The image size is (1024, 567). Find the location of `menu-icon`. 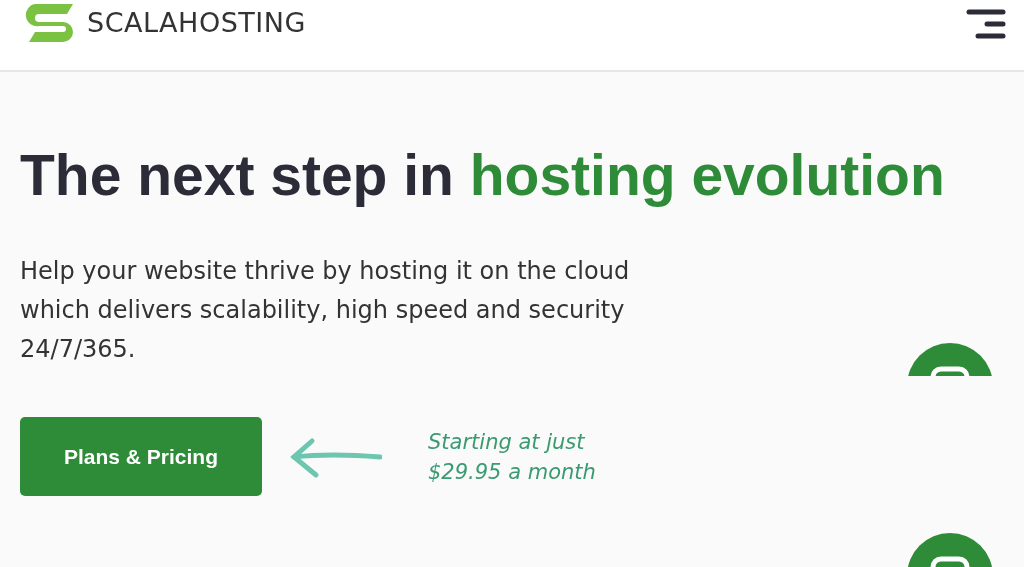

menu-icon is located at coordinates (986, 24).